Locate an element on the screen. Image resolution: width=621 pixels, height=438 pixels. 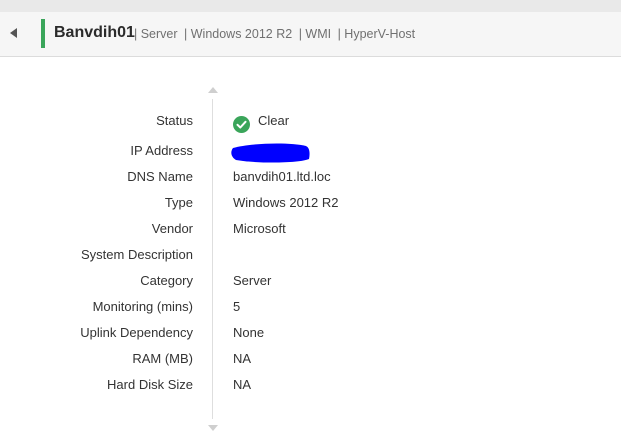
scroll-down-arrow-icon is located at coordinates (213, 428).